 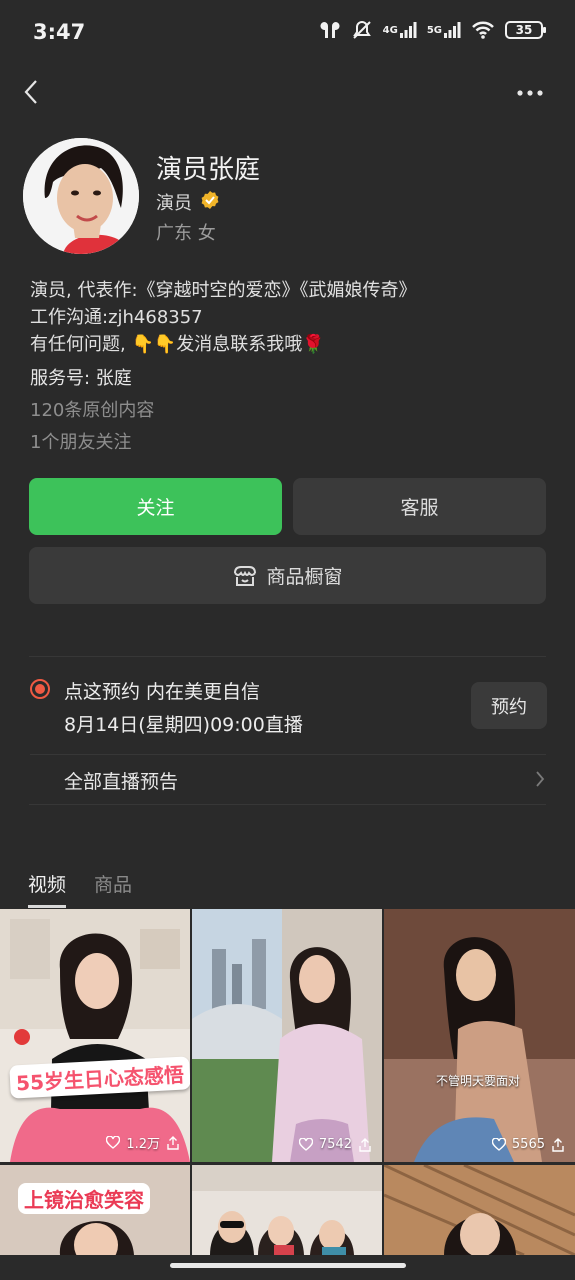 What do you see at coordinates (84, 1198) in the screenshot?
I see `video-caption: 上镜治愈笑容` at bounding box center [84, 1198].